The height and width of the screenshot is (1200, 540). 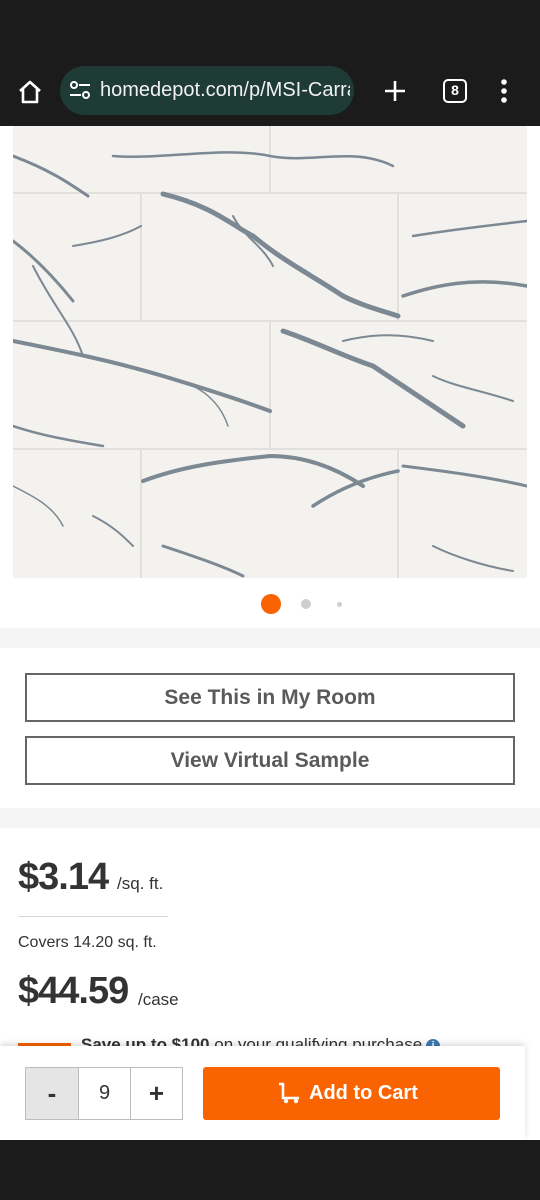 What do you see at coordinates (289, 1093) in the screenshot?
I see `cart-icon` at bounding box center [289, 1093].